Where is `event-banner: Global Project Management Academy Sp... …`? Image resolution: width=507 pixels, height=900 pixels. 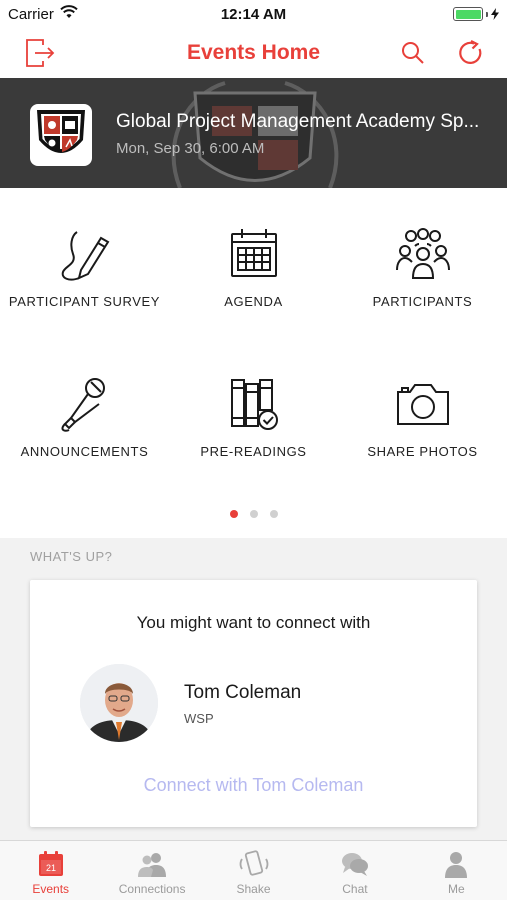
event-banner: Global Project Management Academy Sp... … is located at coordinates (253, 133).